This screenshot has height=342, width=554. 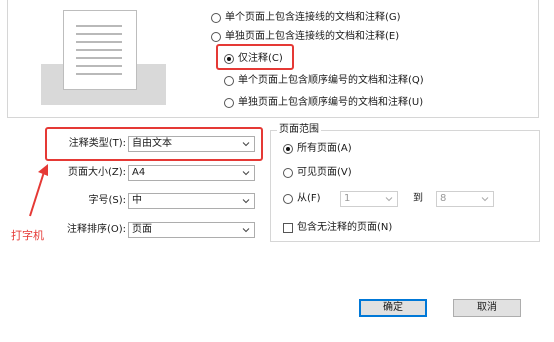 What do you see at coordinates (288, 228) in the screenshot?
I see `checkbox-icon` at bounding box center [288, 228].